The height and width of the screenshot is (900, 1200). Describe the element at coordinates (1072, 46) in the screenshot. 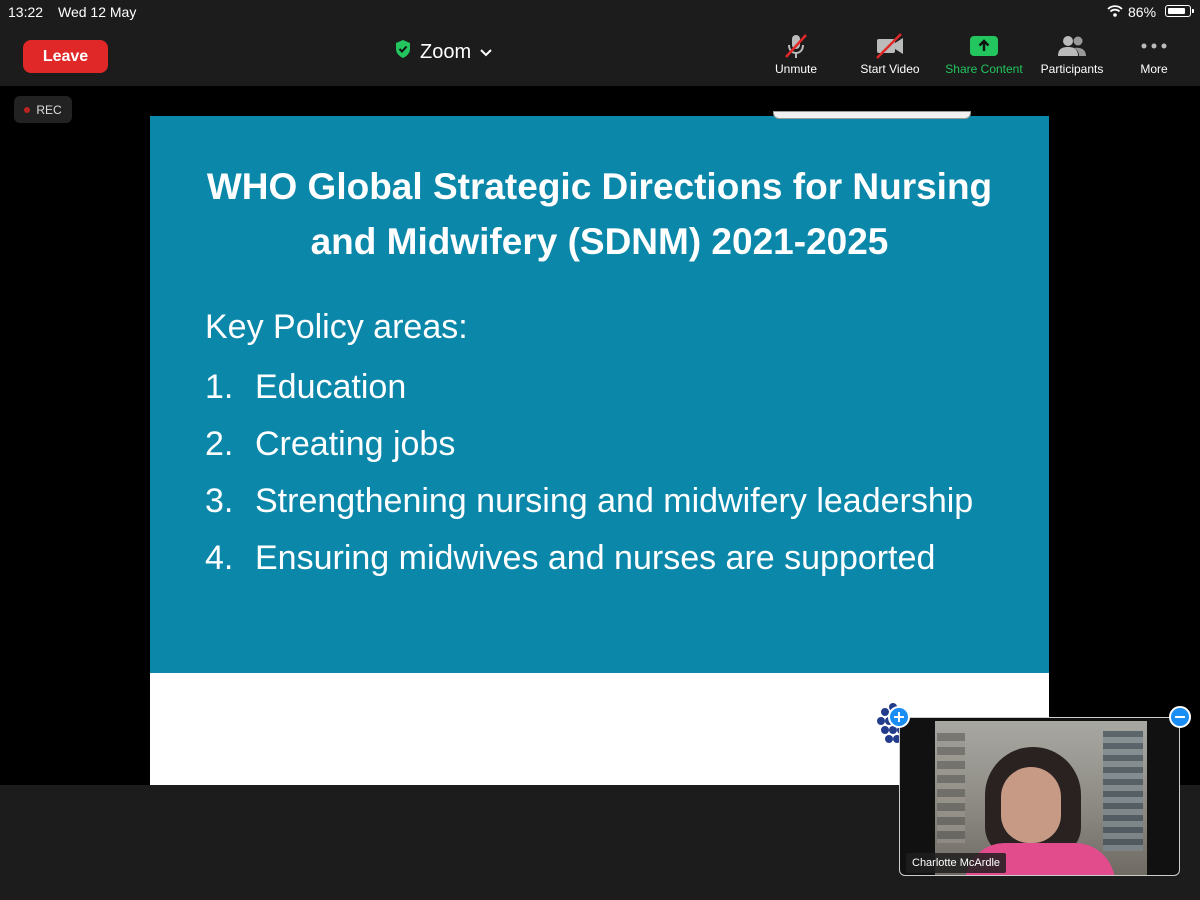

I see `participants-icon` at that location.